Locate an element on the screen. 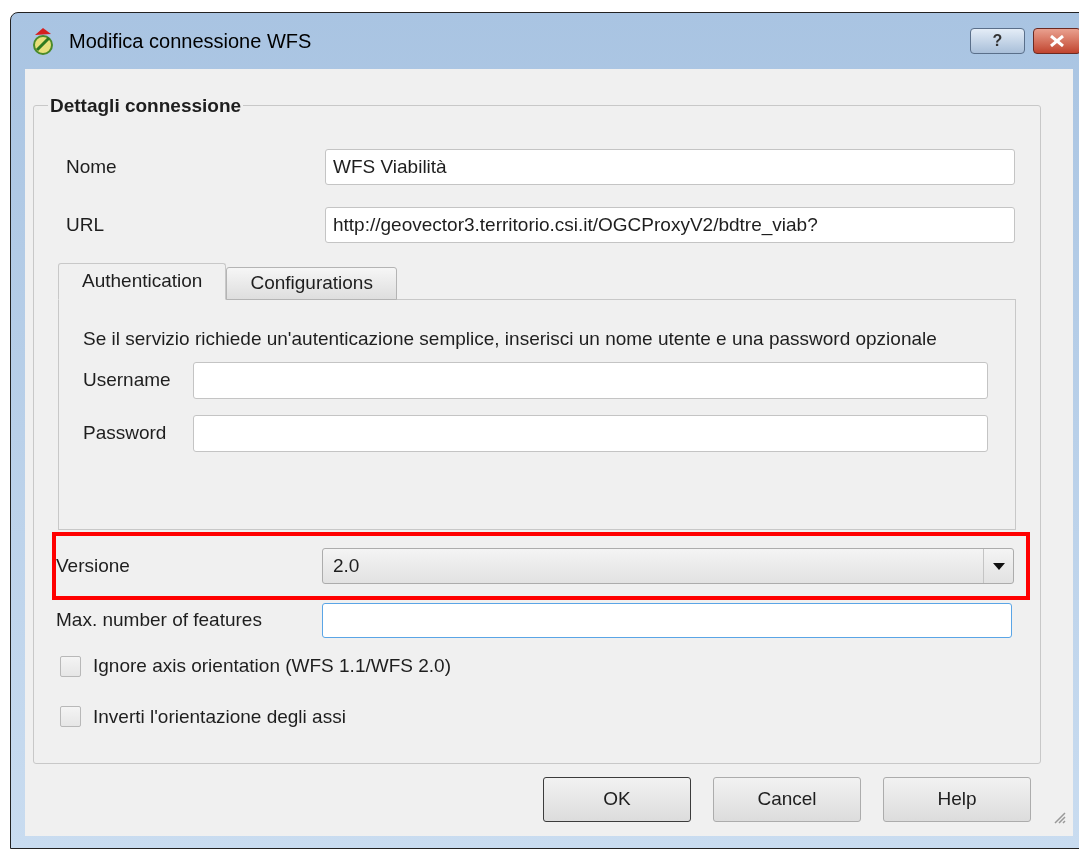 The image size is (1079, 849). field-label: Username is located at coordinates (127, 380).